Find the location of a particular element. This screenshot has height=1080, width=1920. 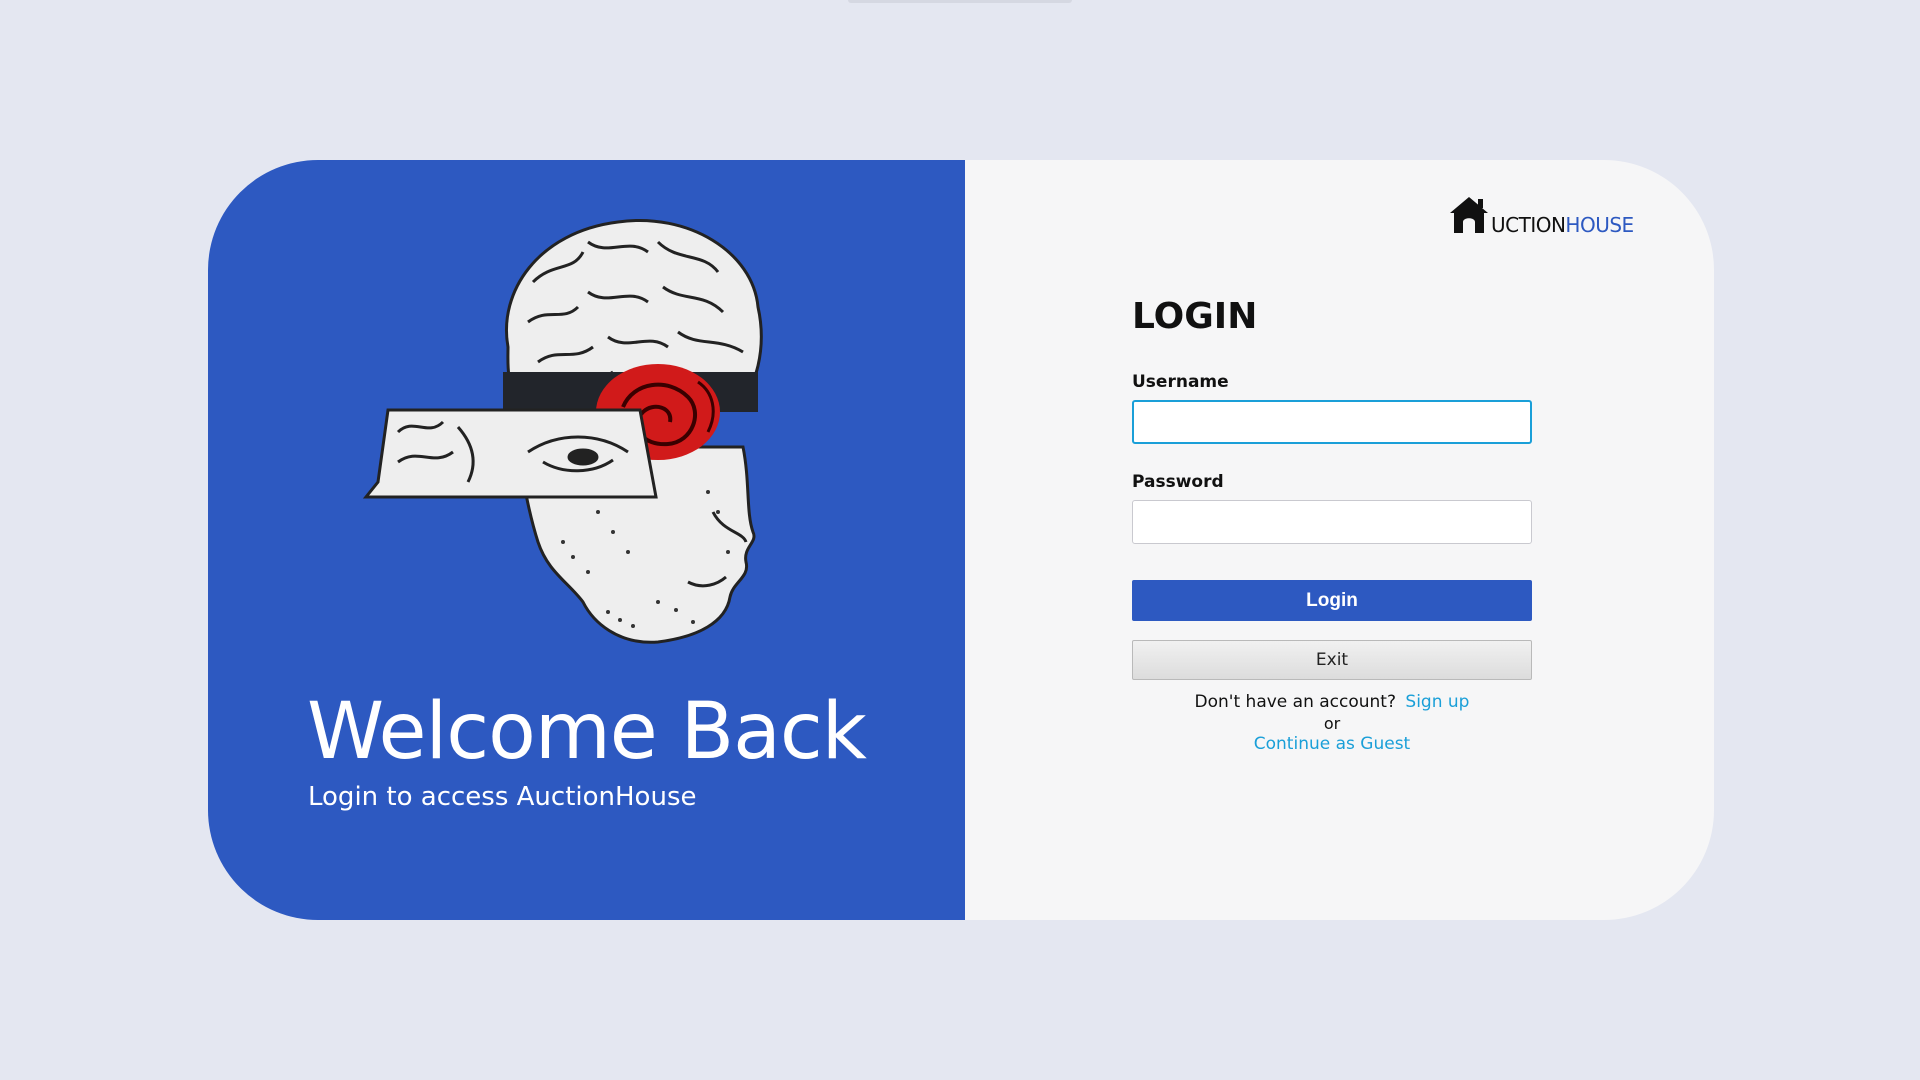

signup-link: Sign up is located at coordinates (1437, 702).